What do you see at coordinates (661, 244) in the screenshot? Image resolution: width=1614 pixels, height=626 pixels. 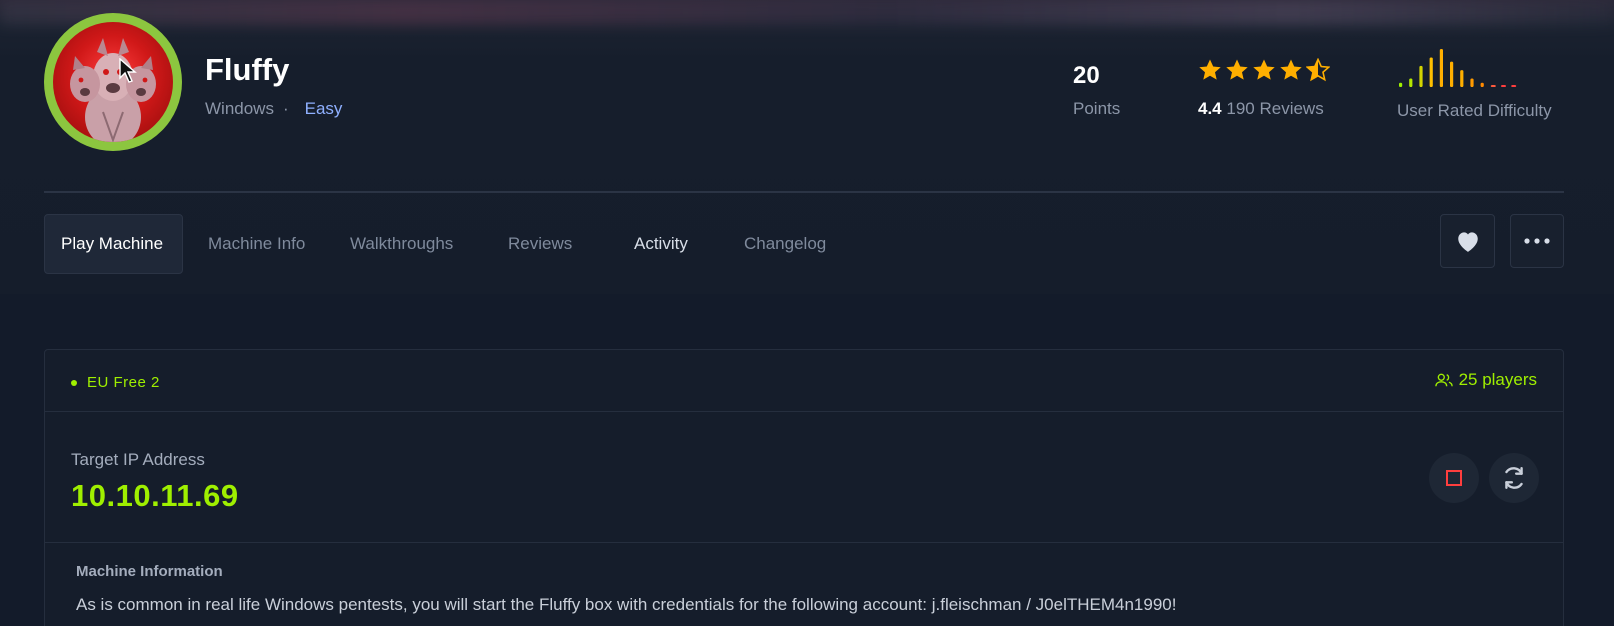 I see `tab-activity: Activity` at bounding box center [661, 244].